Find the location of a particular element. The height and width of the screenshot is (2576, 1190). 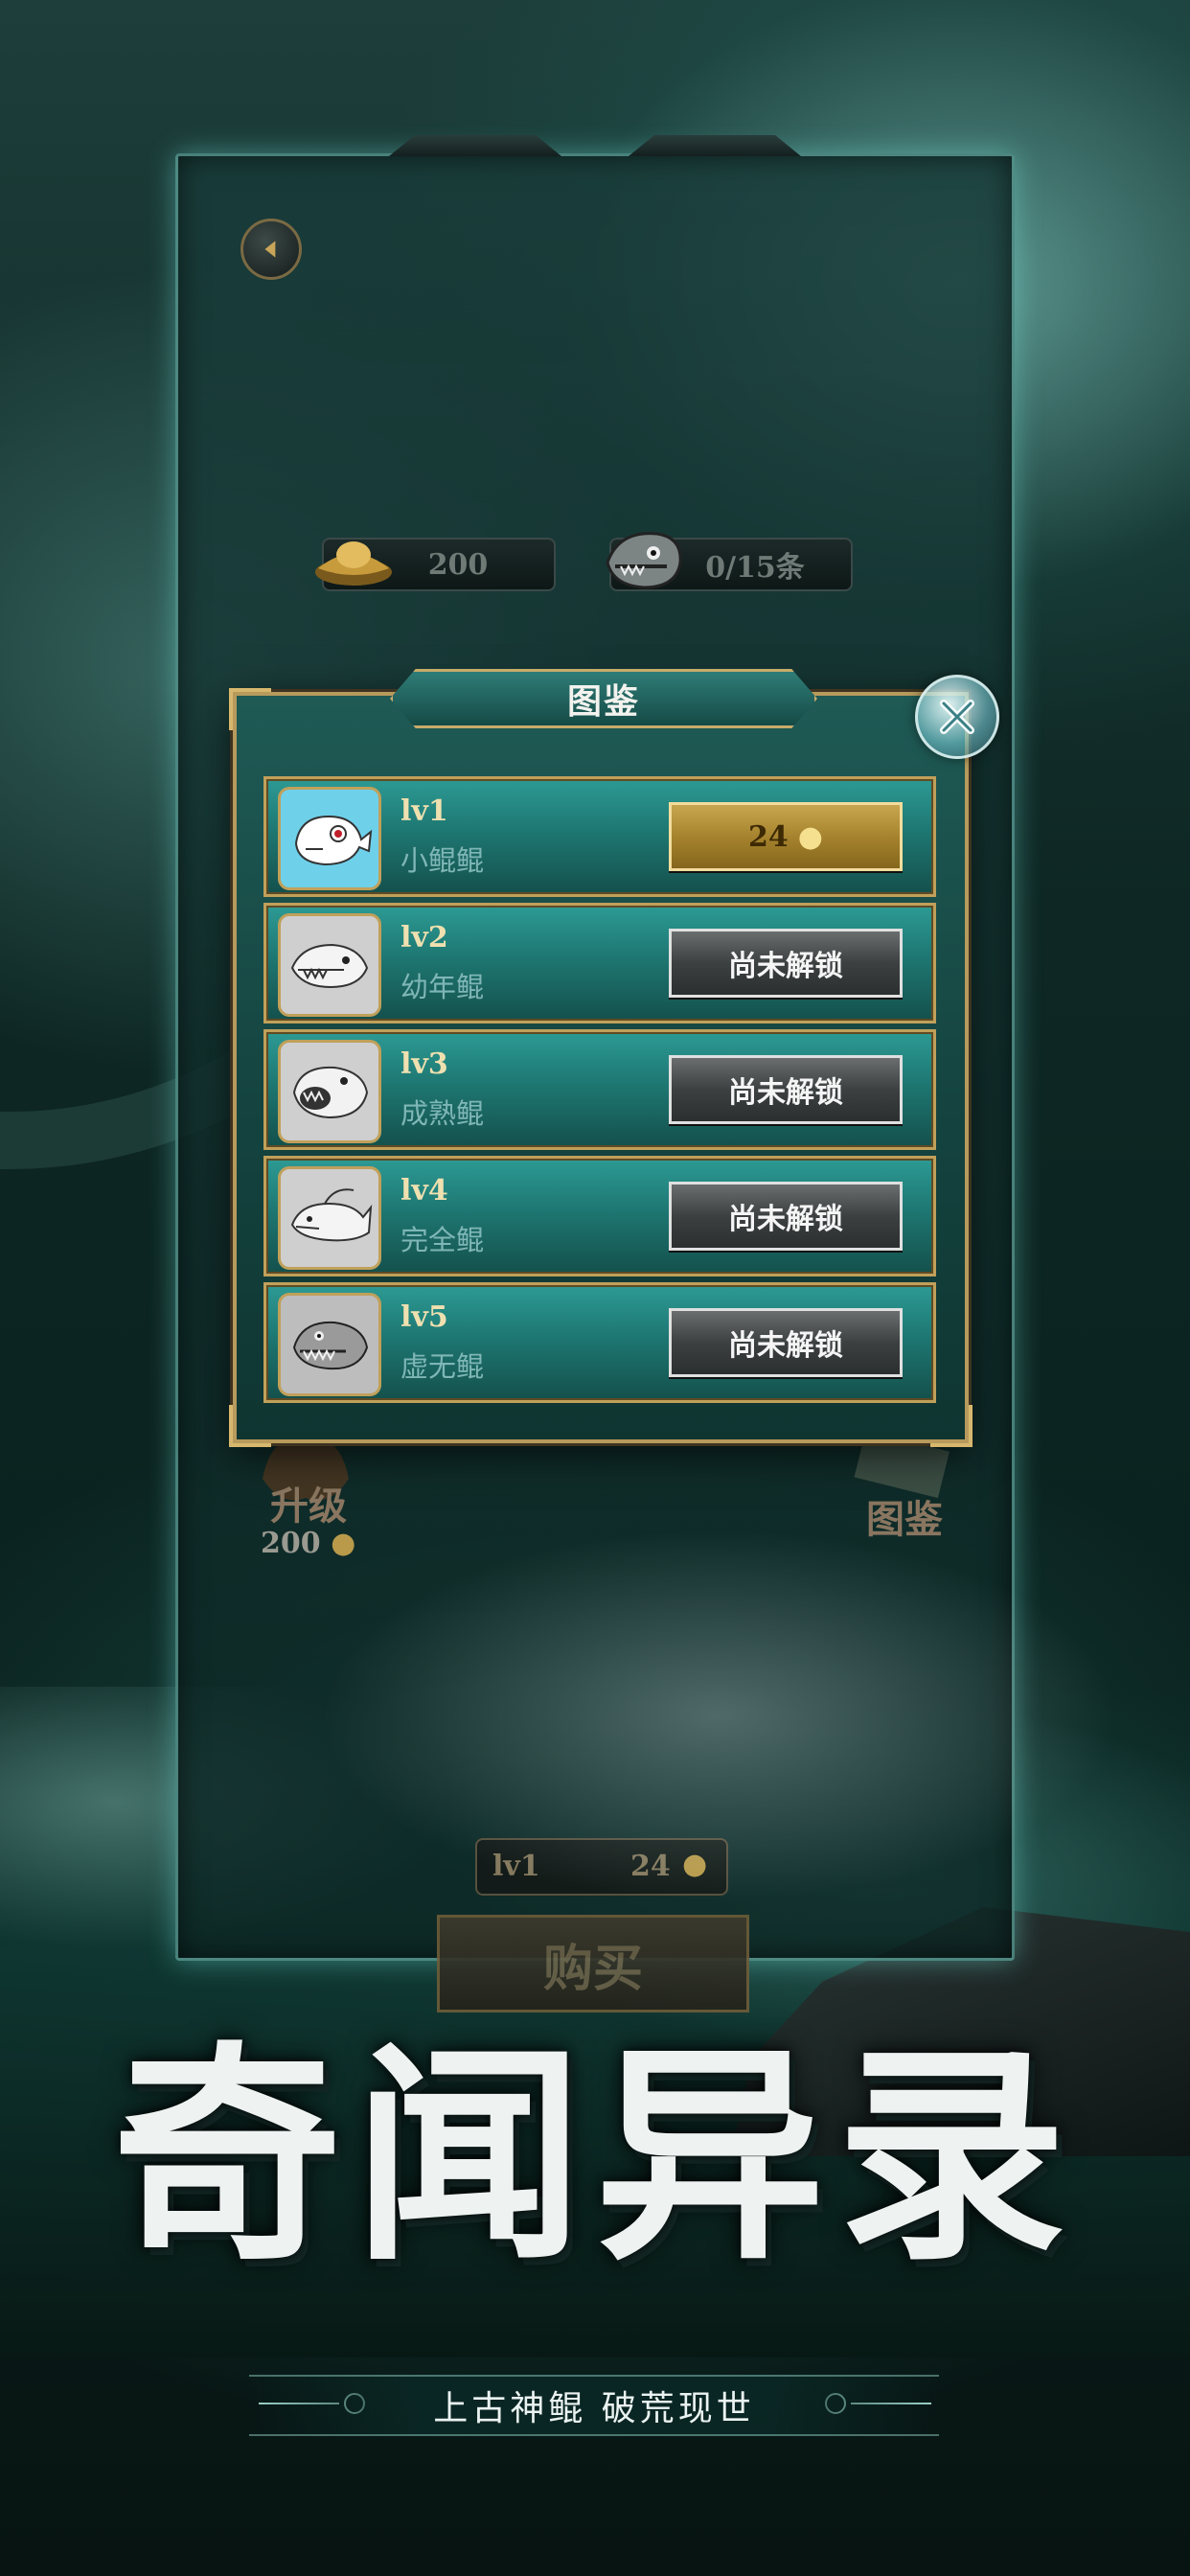

list-item: lv5 虚无鲲 尚未解锁 is located at coordinates (600, 1342).